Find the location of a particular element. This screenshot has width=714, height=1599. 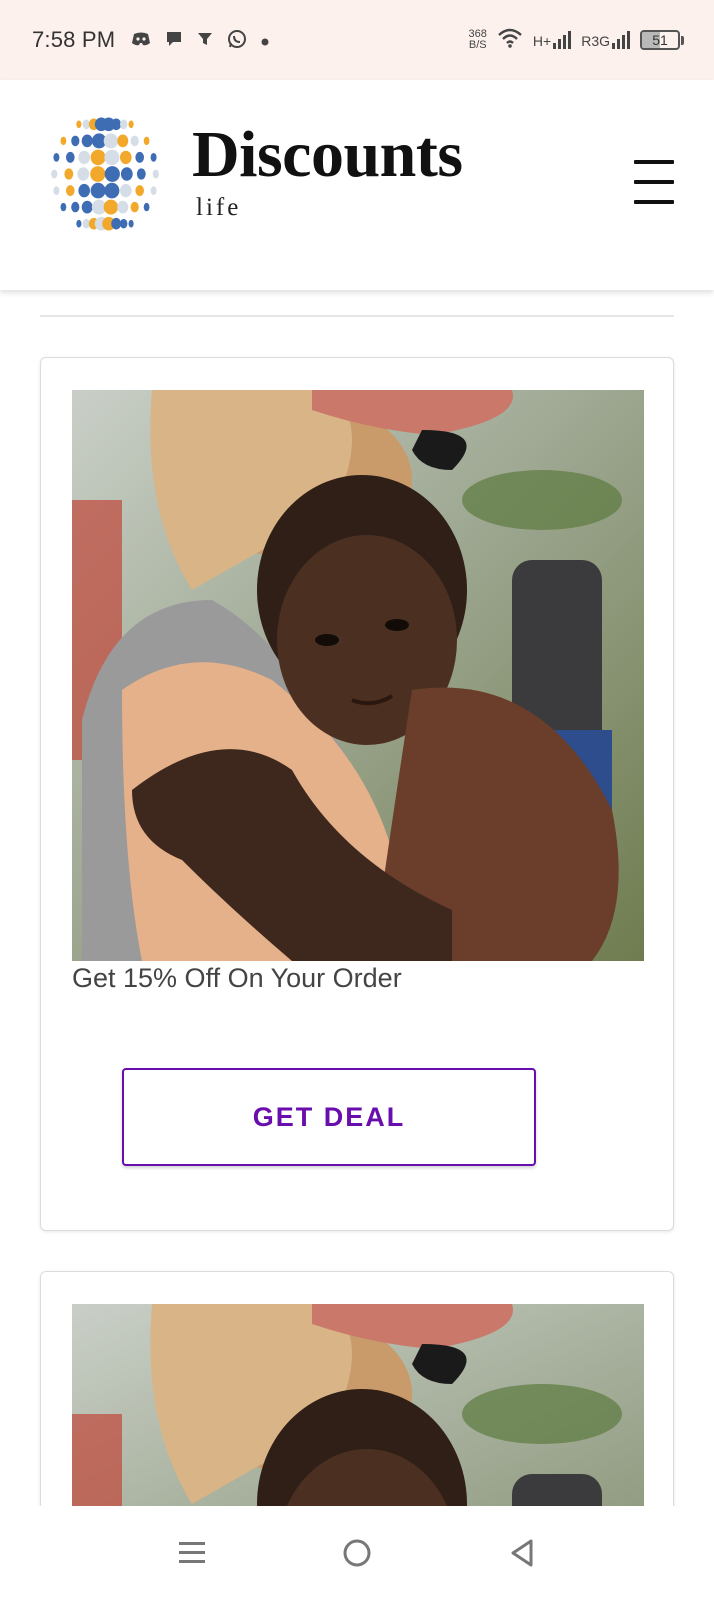

system-nav-bar is located at coordinates (357, 1552).